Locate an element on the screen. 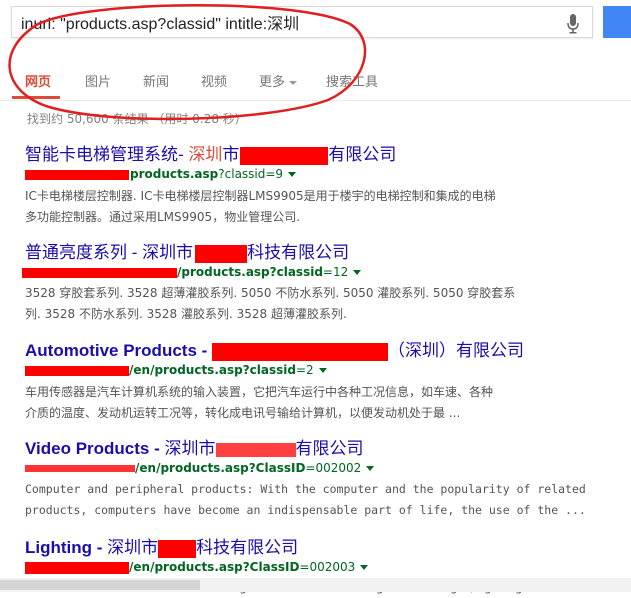 The image size is (631, 598). result-url-path: /products.asp?classid is located at coordinates (250, 272).